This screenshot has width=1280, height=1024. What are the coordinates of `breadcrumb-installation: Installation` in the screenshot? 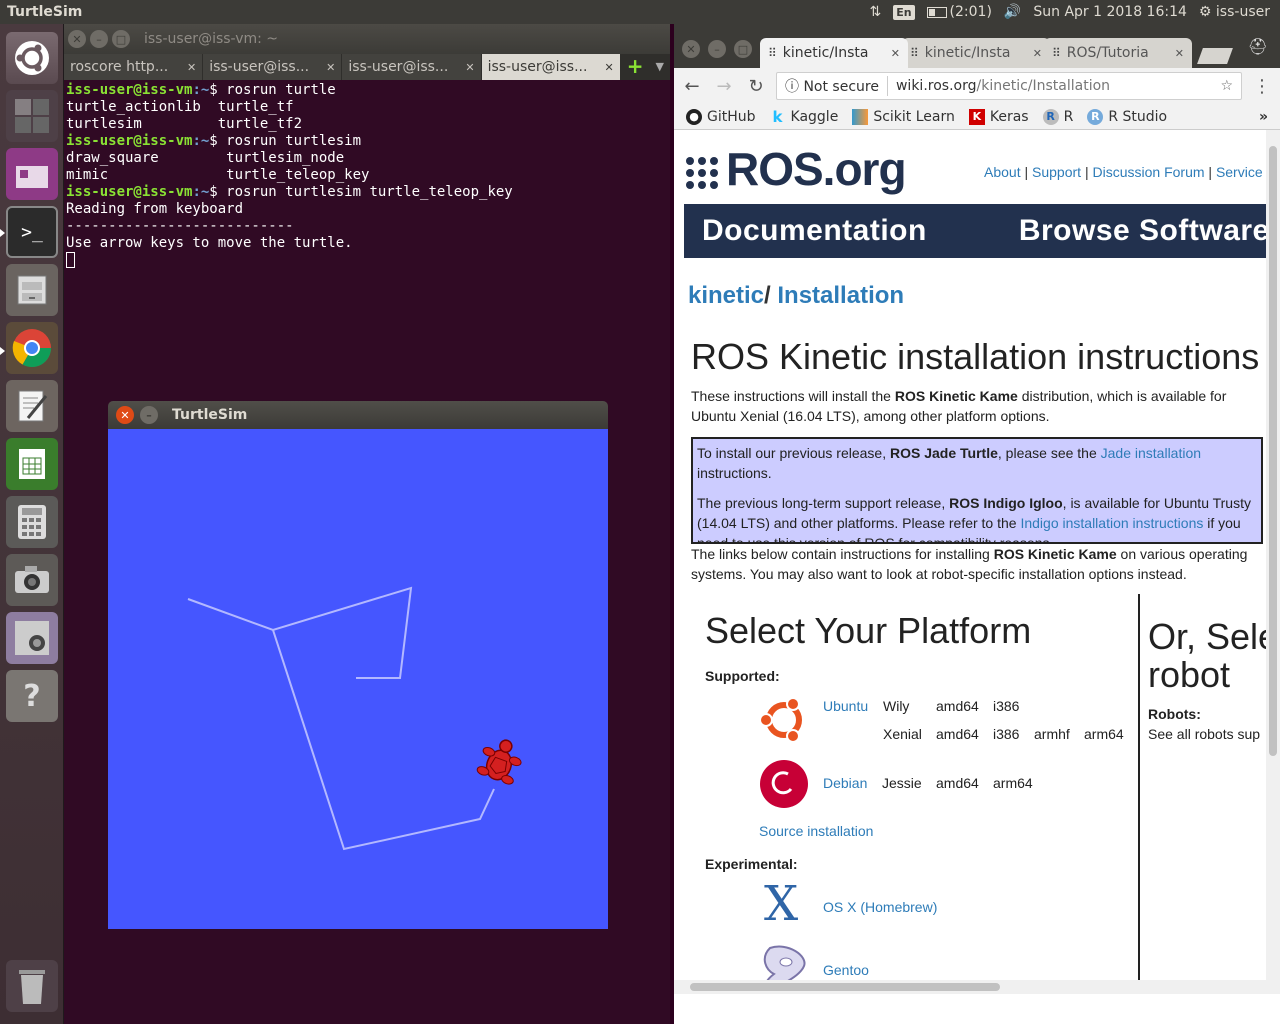 It's located at (840, 295).